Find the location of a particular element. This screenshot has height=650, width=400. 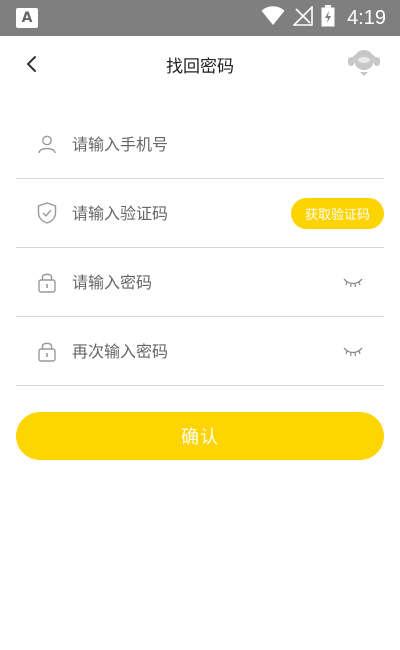

user-icon is located at coordinates (47, 144).